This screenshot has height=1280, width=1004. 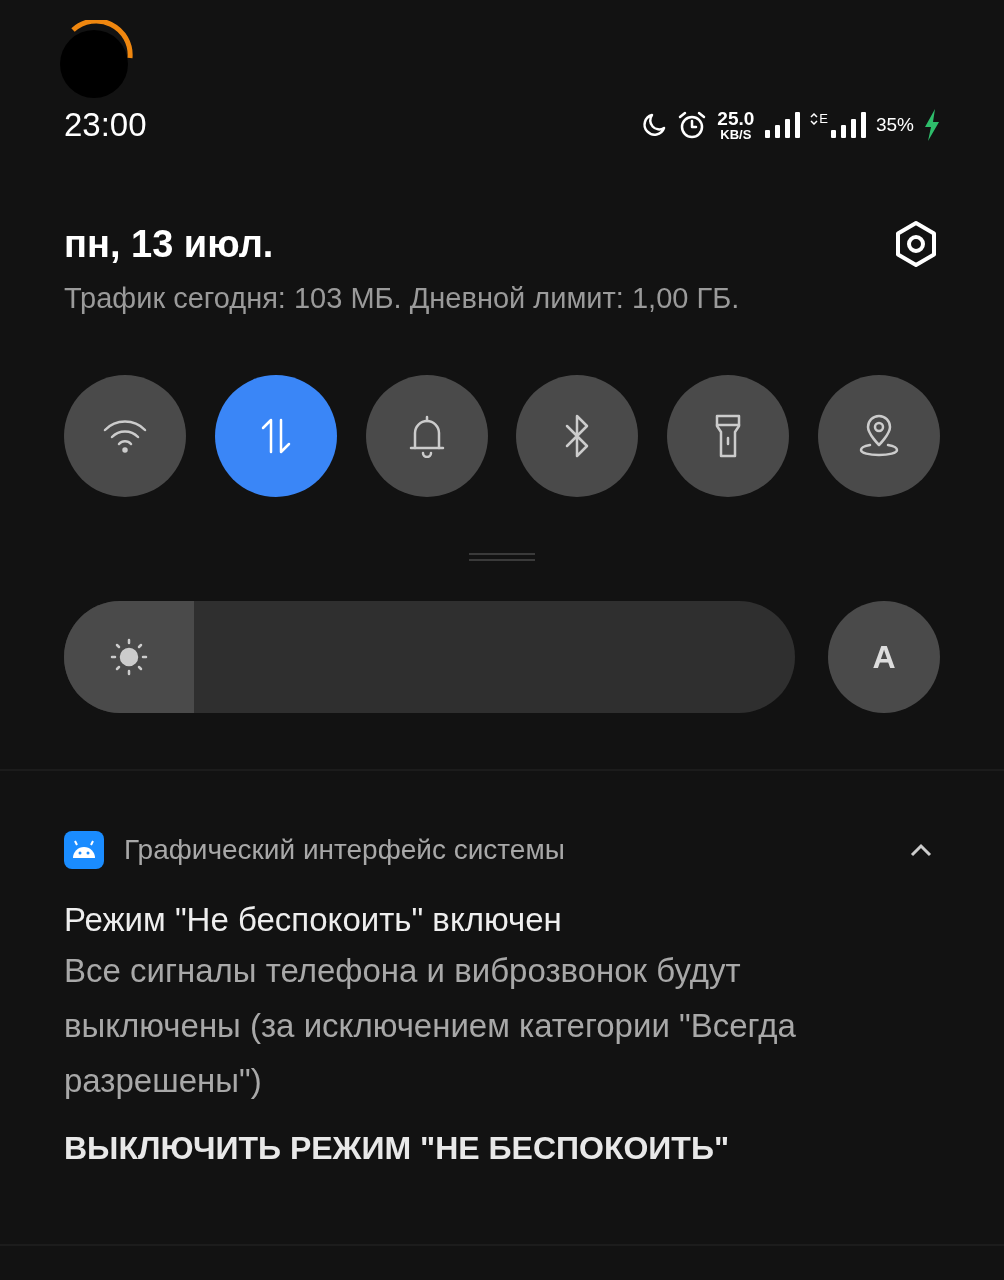 I want to click on auto-brightness-button: A, so click(x=884, y=657).